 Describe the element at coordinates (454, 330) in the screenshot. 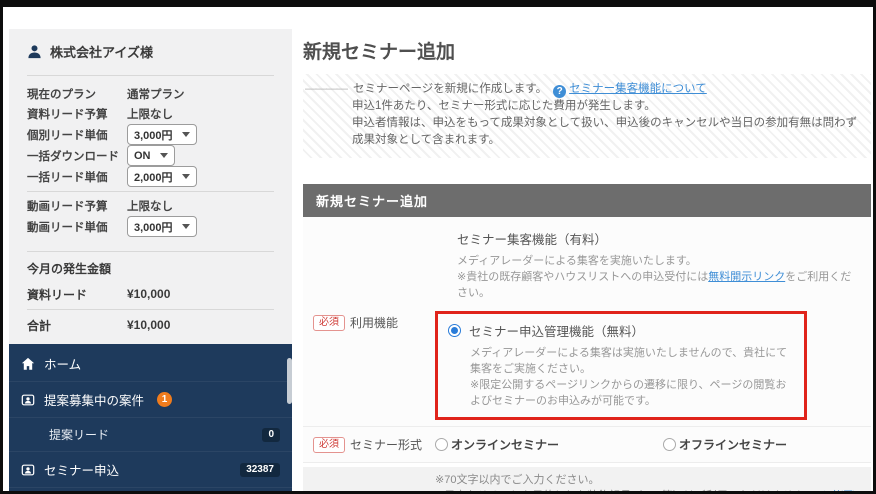

I see `radio-selected-icon` at that location.